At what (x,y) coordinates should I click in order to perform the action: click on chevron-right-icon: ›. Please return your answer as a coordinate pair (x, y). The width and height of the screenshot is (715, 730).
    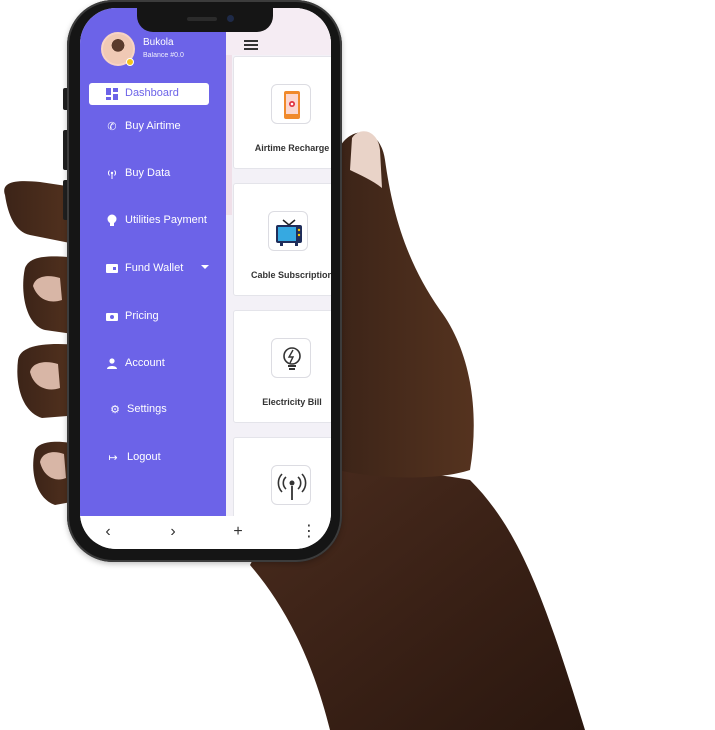
    Looking at the image, I should click on (173, 532).